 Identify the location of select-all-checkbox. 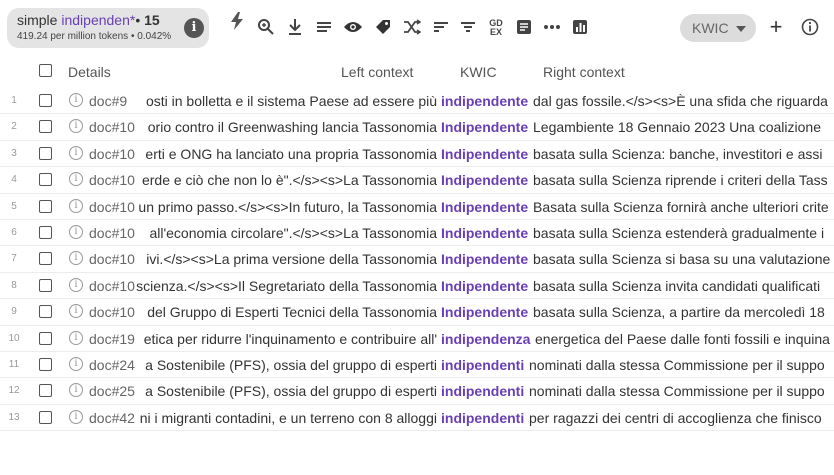
(45, 70).